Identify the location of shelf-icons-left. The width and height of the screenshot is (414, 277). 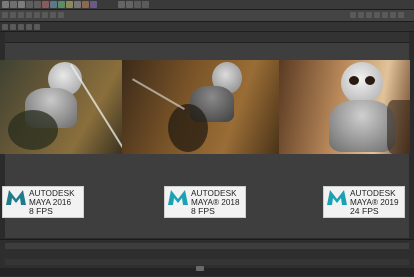
(49, 4).